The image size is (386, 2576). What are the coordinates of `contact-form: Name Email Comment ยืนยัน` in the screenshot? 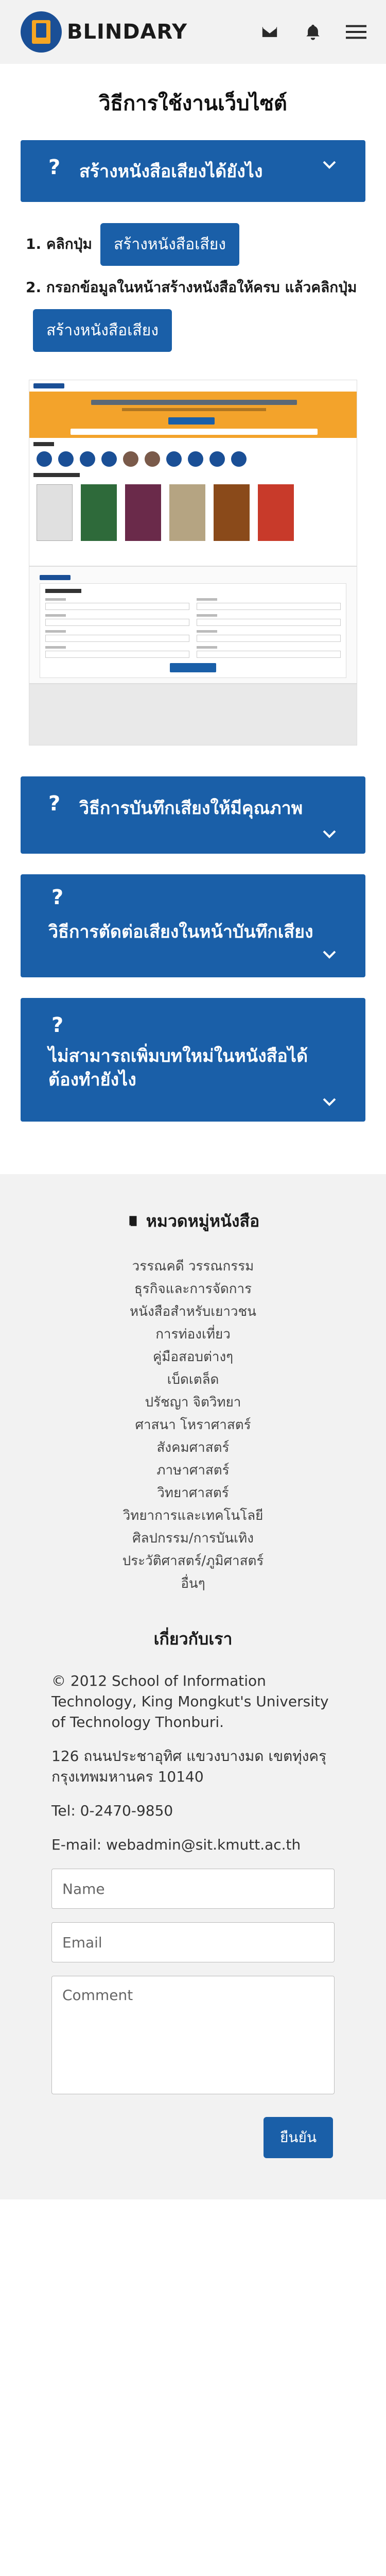 It's located at (193, 2013).